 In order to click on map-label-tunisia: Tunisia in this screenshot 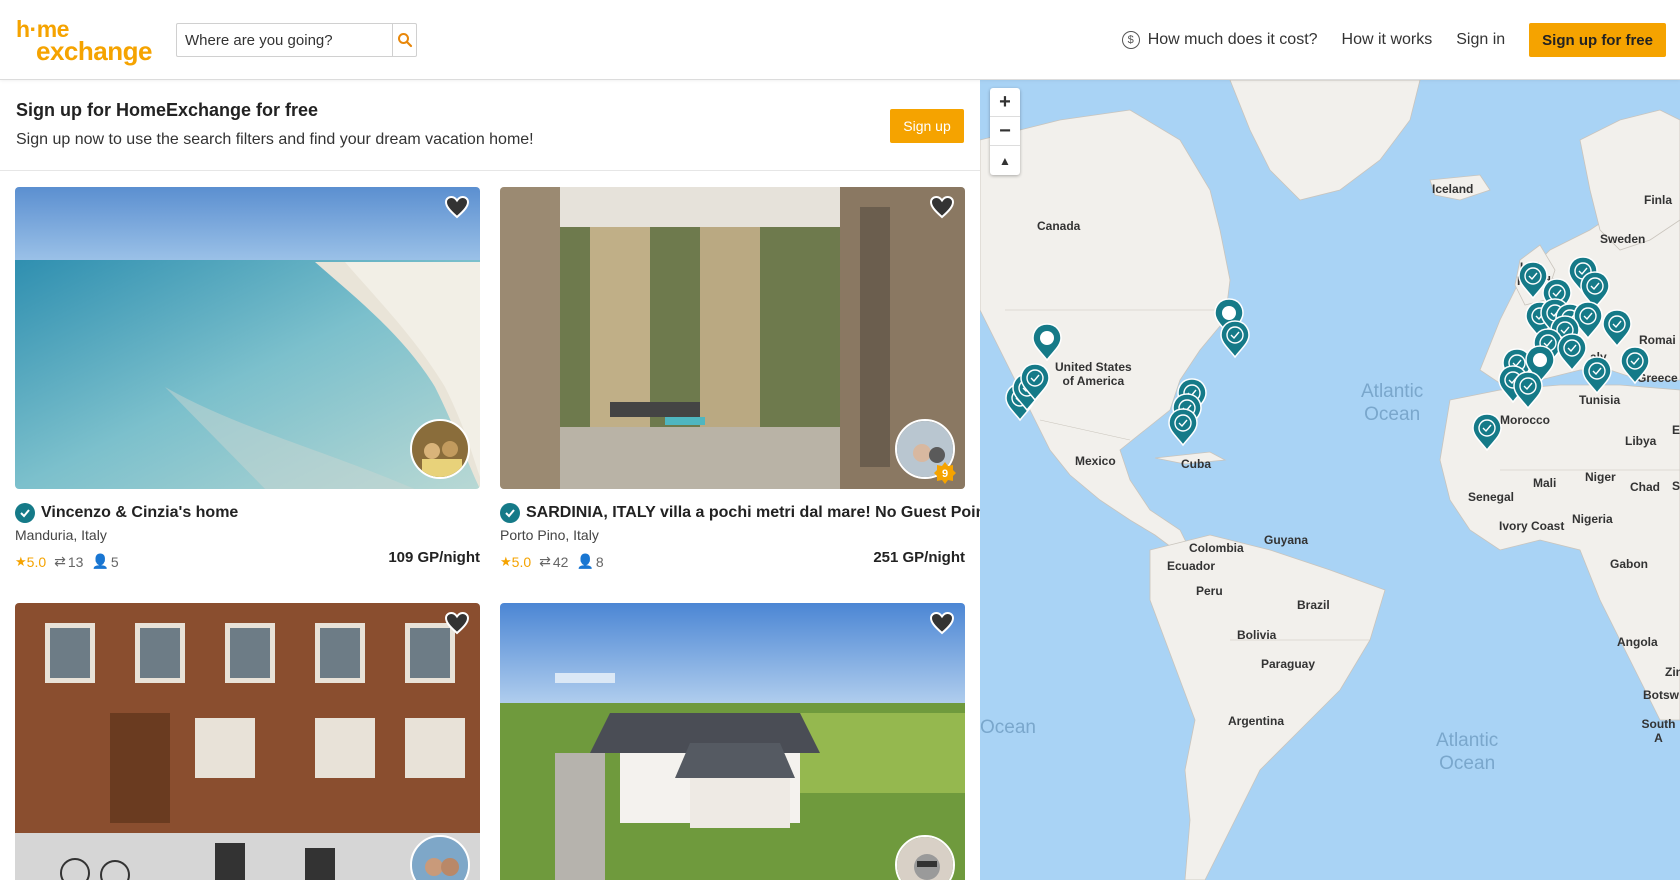, I will do `click(1600, 400)`.